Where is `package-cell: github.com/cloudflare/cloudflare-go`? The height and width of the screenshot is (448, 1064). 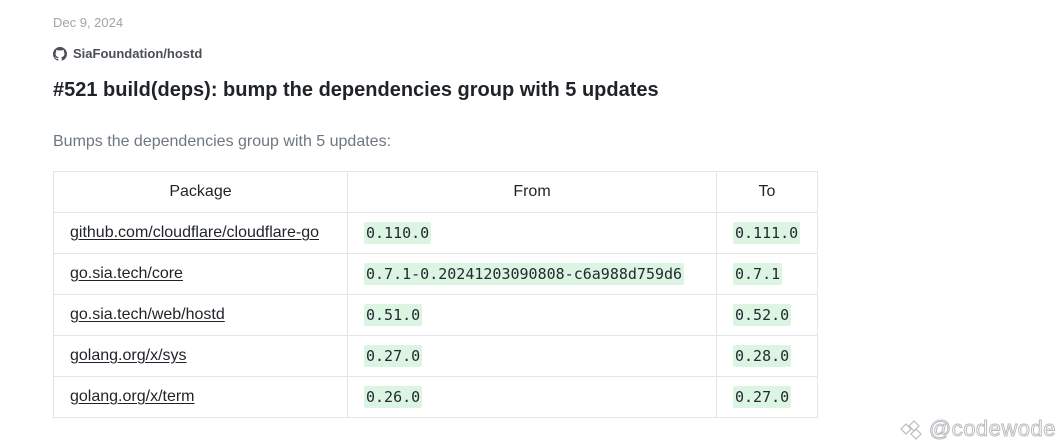
package-cell: github.com/cloudflare/cloudflare-go is located at coordinates (200, 233).